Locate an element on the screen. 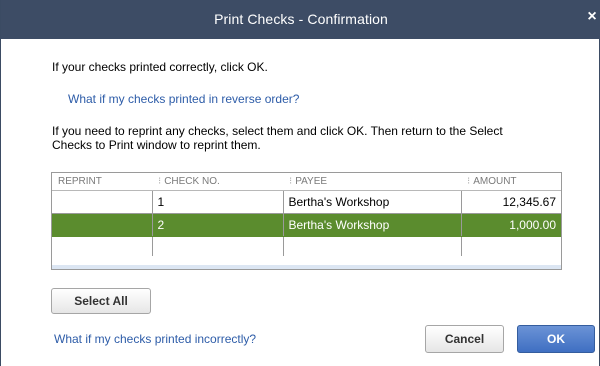 Image resolution: width=600 pixels, height=366 pixels. window-title: Print Checks - Confirmation is located at coordinates (301, 19).